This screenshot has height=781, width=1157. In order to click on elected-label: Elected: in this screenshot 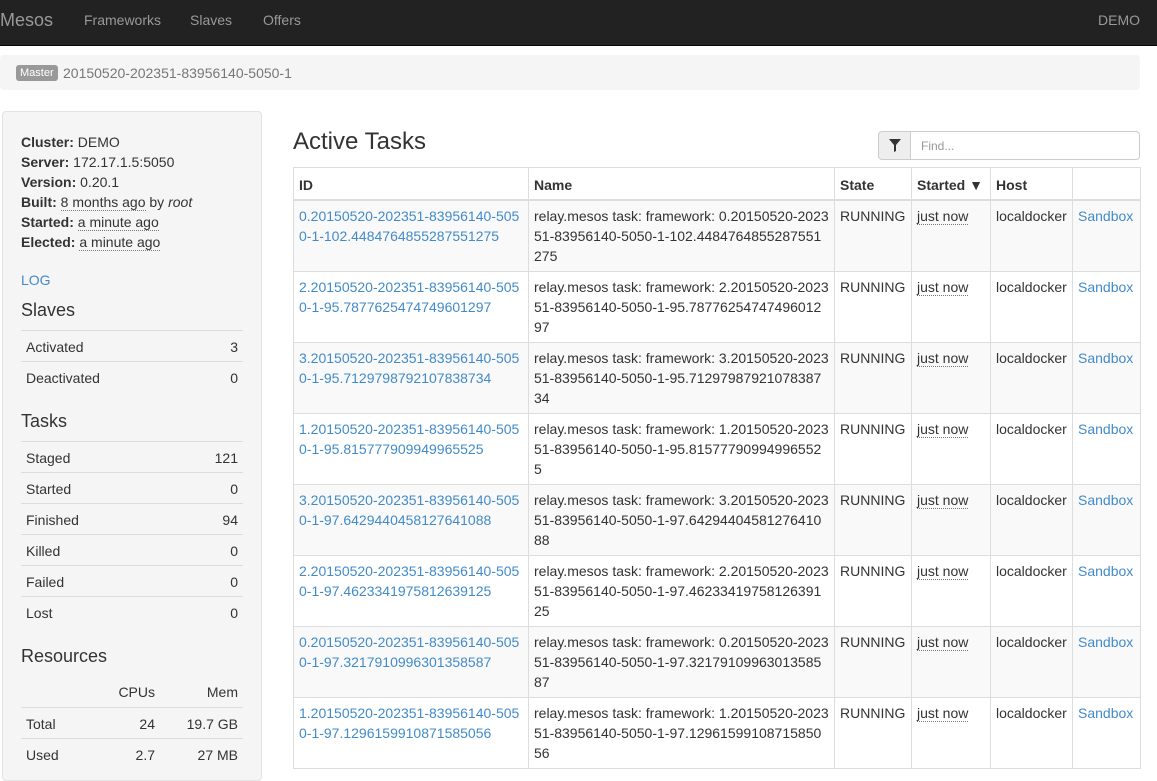, I will do `click(48, 242)`.